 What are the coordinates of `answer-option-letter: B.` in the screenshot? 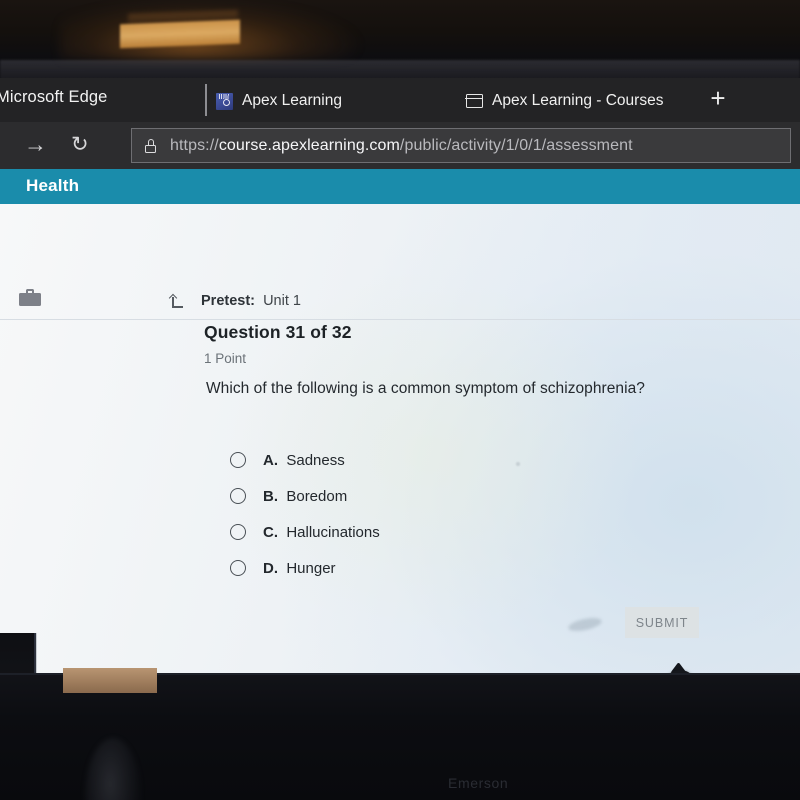 It's located at (270, 496).